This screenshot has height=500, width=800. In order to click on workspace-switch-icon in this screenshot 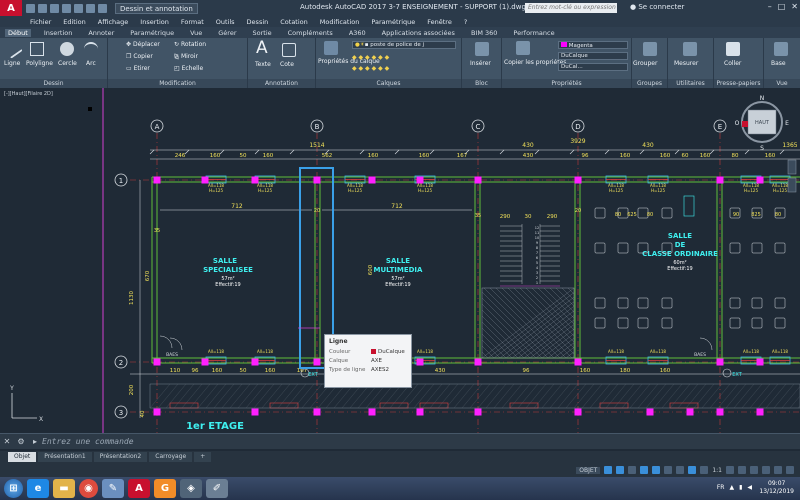, I will do `click(730, 470)`.